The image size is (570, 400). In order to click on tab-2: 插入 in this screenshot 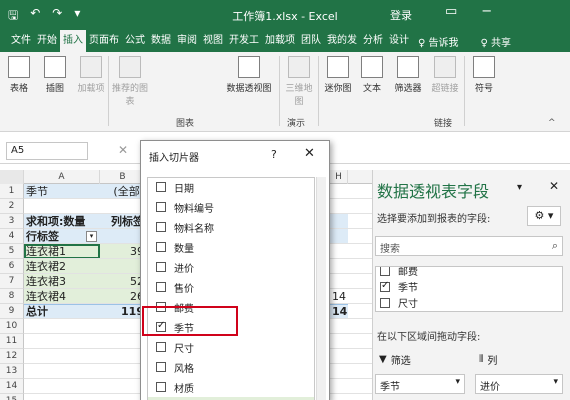, I will do `click(73, 41)`.